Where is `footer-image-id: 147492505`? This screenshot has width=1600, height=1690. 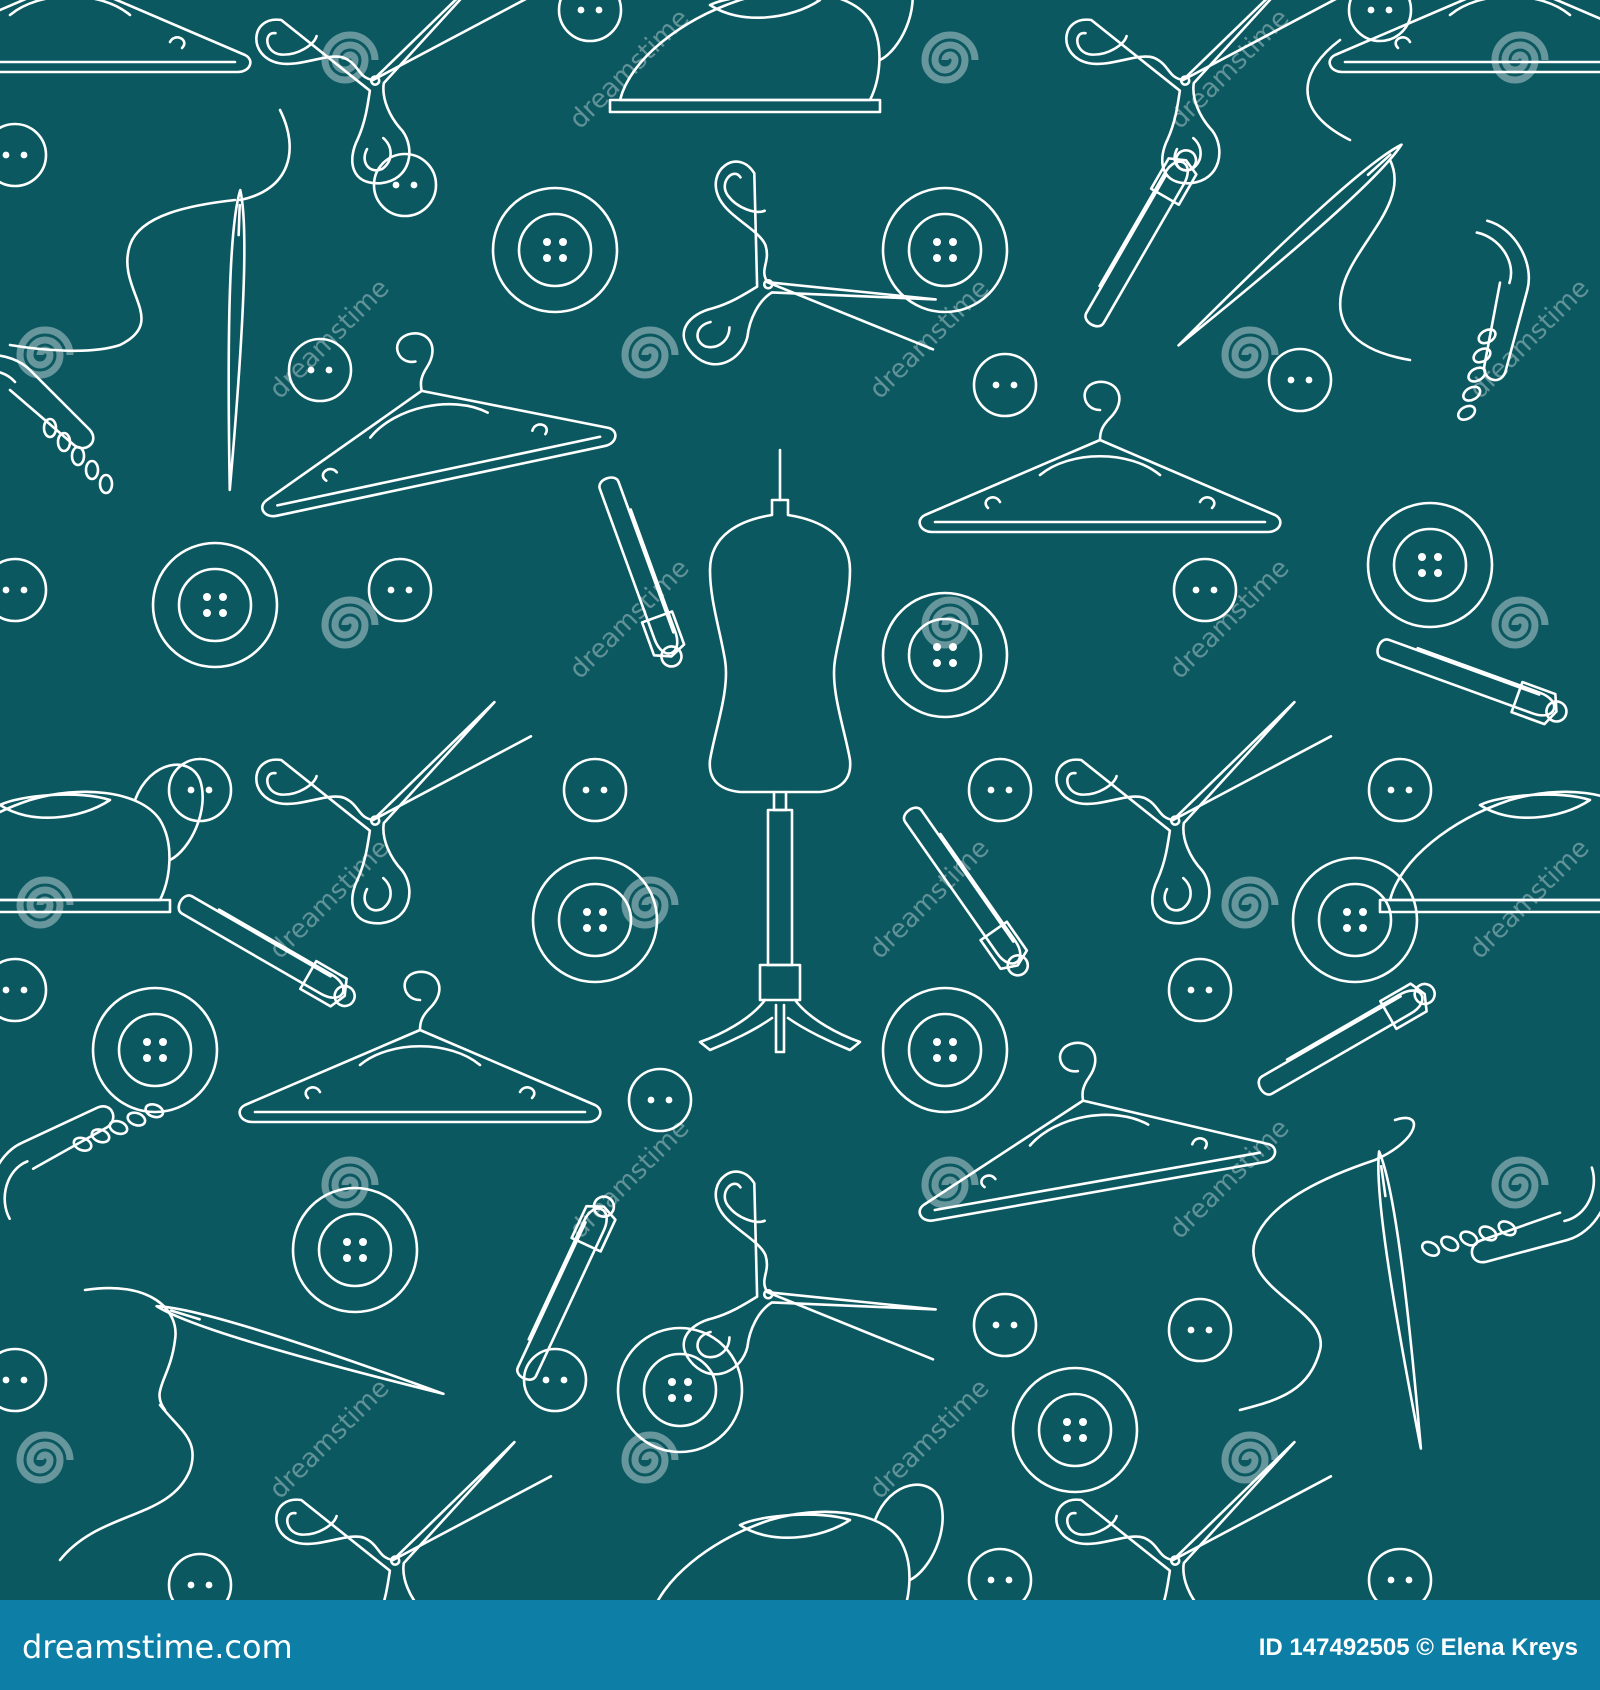 footer-image-id: 147492505 is located at coordinates (1349, 1647).